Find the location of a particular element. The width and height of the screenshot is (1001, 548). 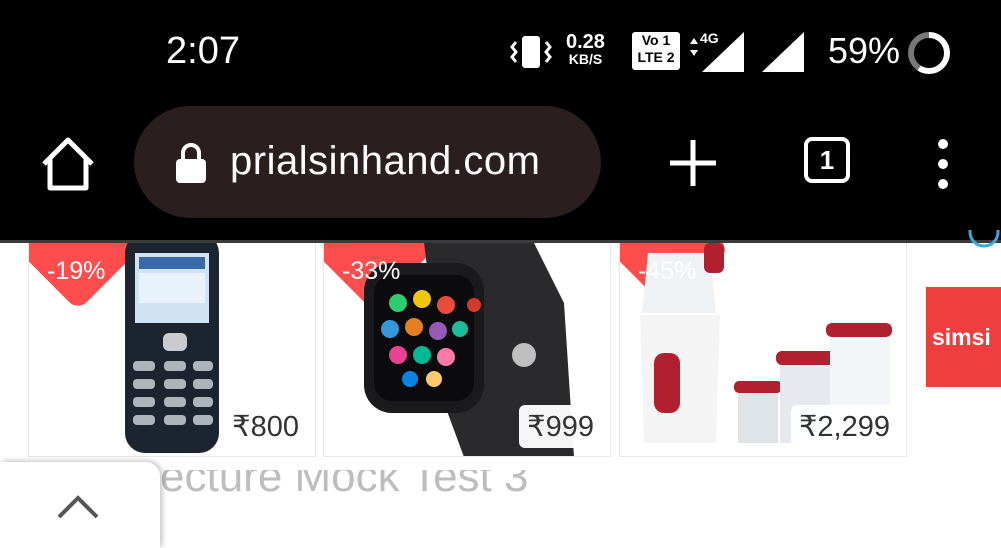

vibrate-icon is located at coordinates (531, 52).